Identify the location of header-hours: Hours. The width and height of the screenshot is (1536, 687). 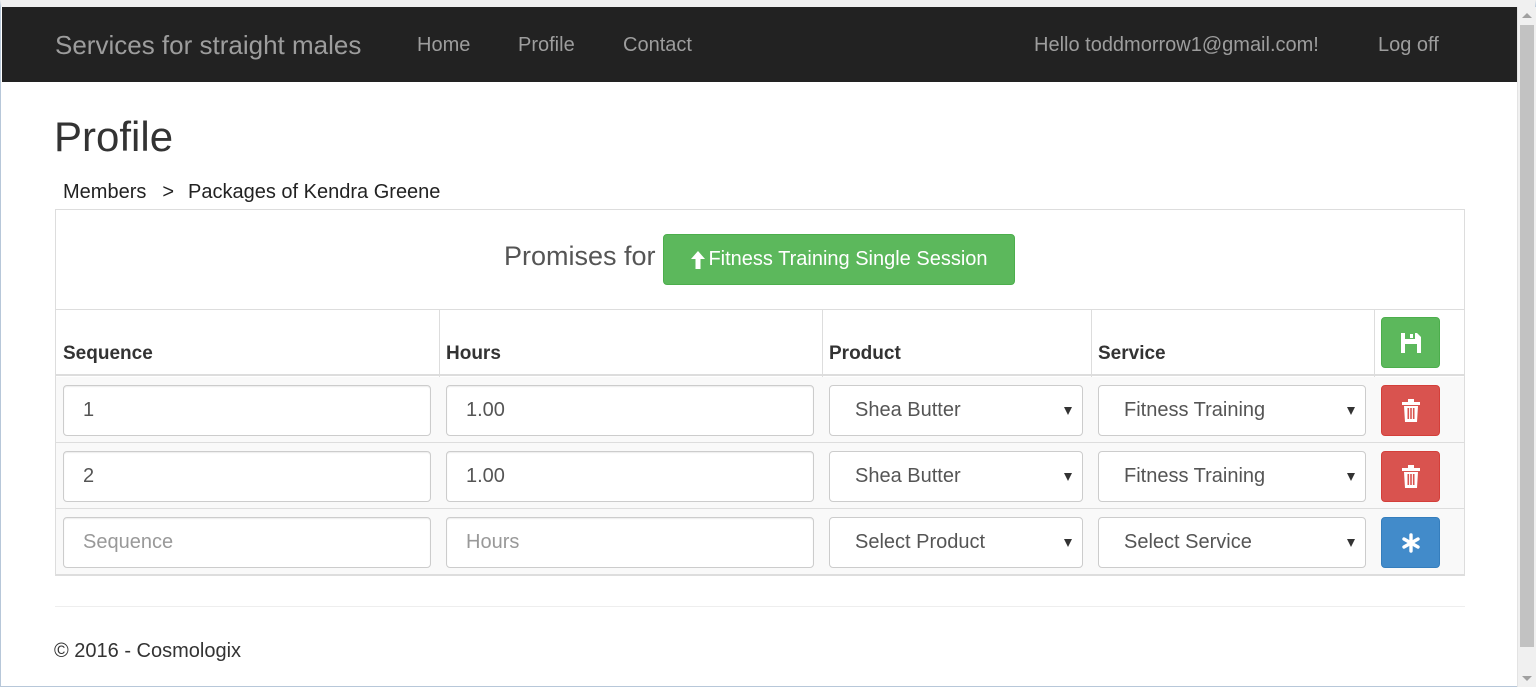
(473, 353).